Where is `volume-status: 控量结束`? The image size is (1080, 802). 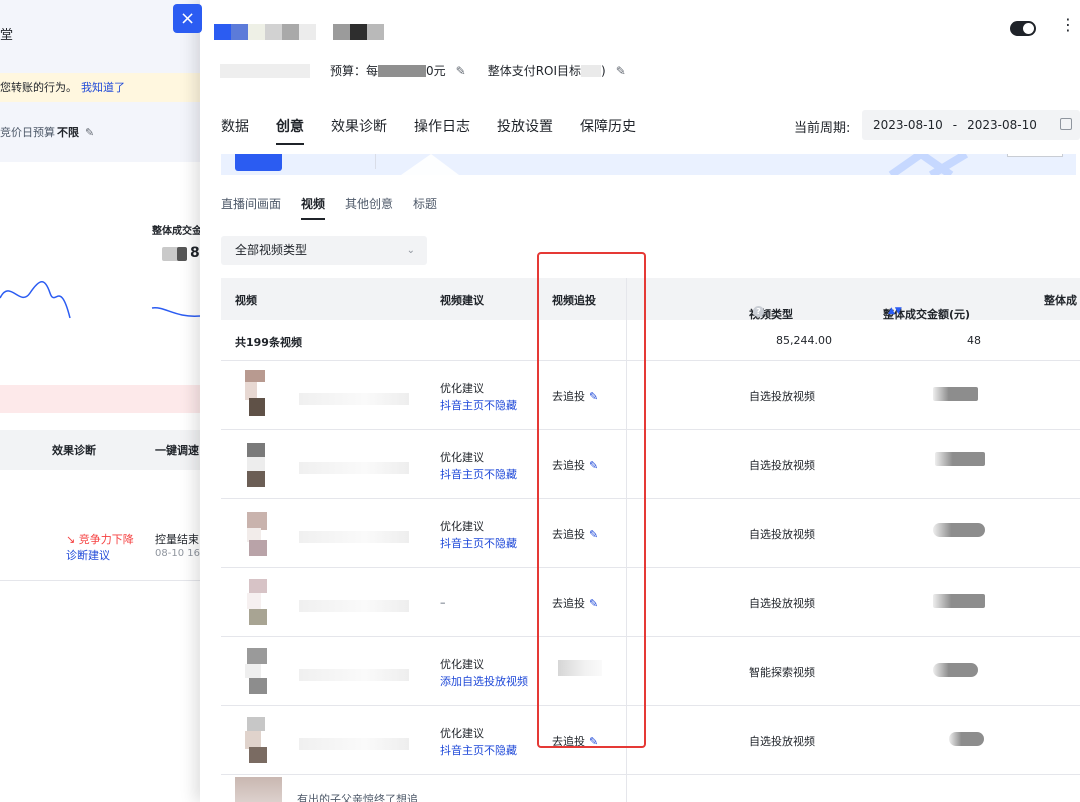 volume-status: 控量结束 is located at coordinates (177, 539).